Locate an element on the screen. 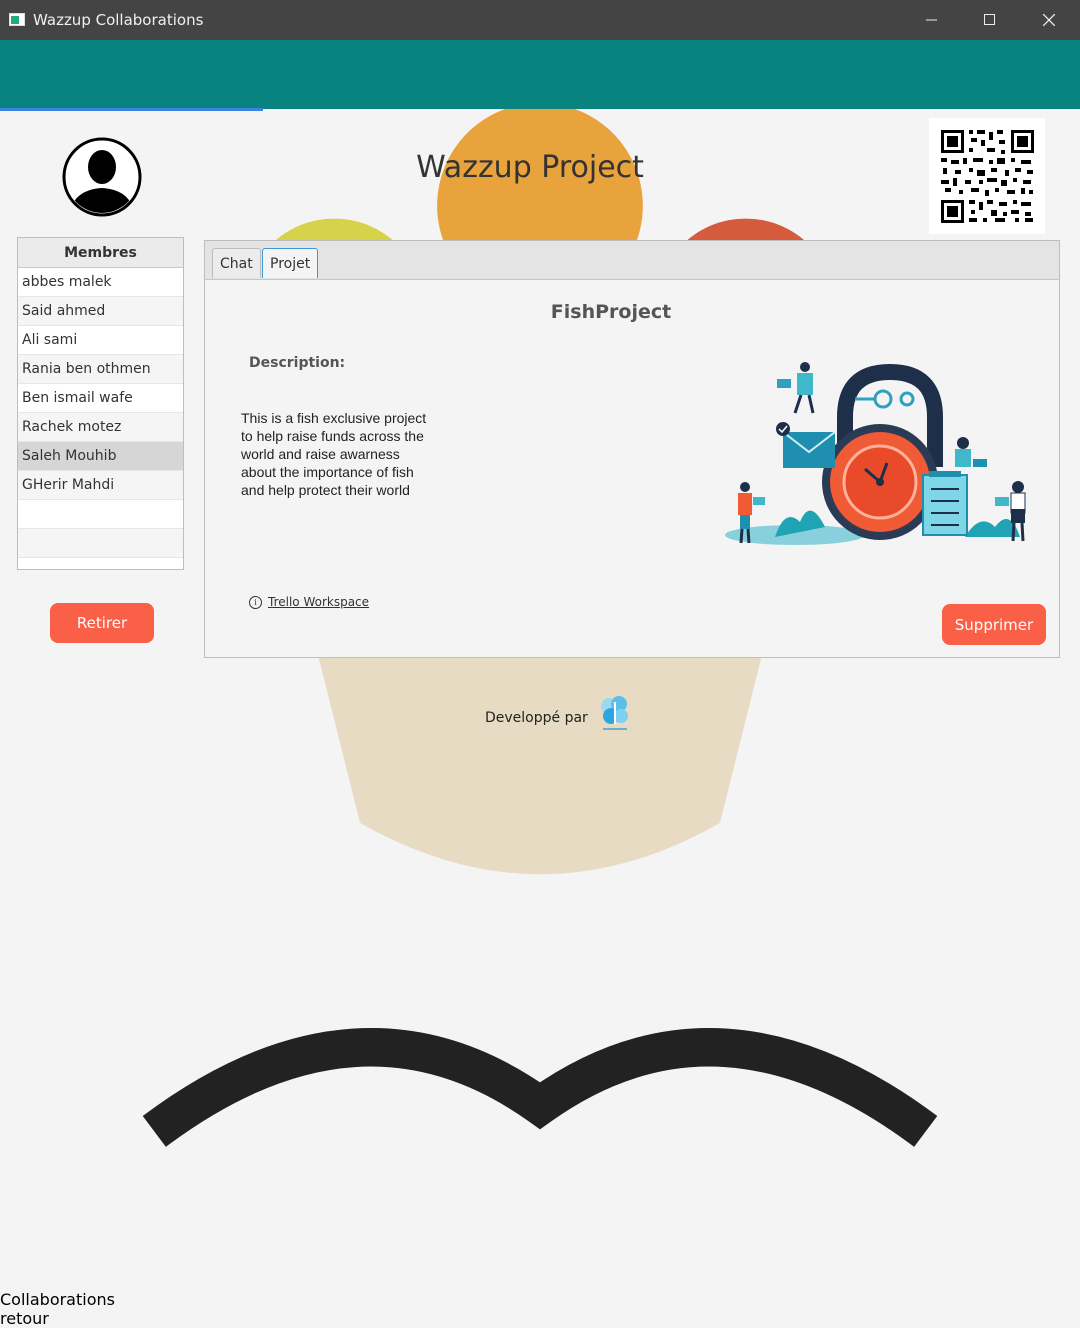 The image size is (1080, 1328). members-header: Membres is located at coordinates (100, 253).